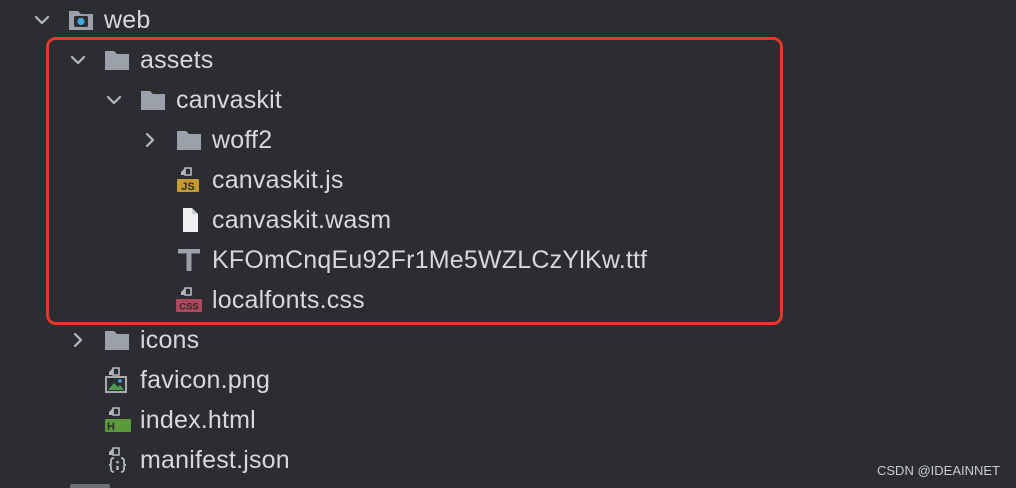  What do you see at coordinates (118, 420) in the screenshot?
I see `html-file-icon: H` at bounding box center [118, 420].